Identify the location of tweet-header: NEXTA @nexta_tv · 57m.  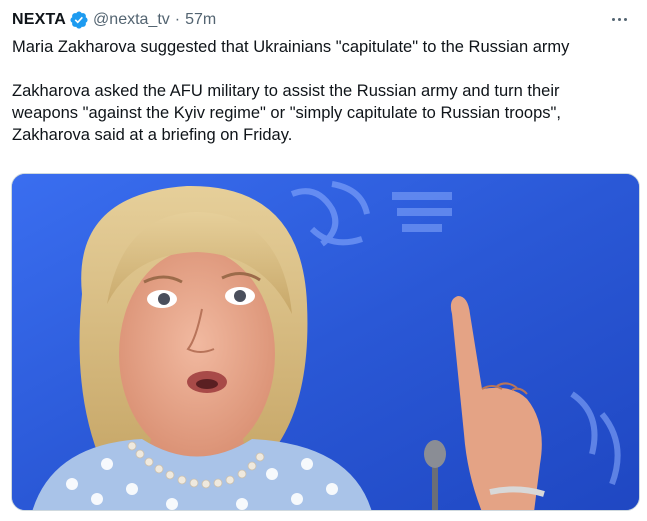
(114, 20).